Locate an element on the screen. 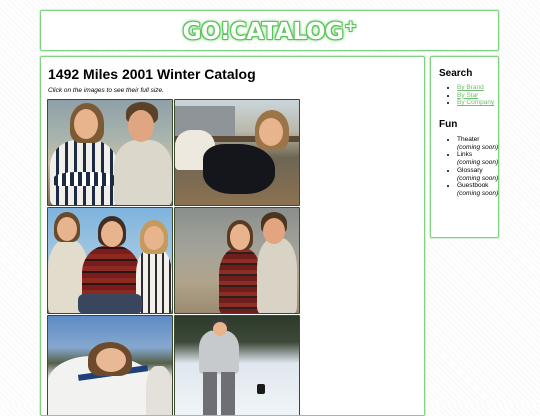  link-by-star: By Star is located at coordinates (467, 95).